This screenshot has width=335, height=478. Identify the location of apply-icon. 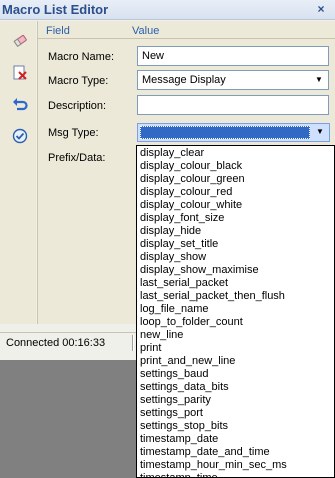
(20, 136).